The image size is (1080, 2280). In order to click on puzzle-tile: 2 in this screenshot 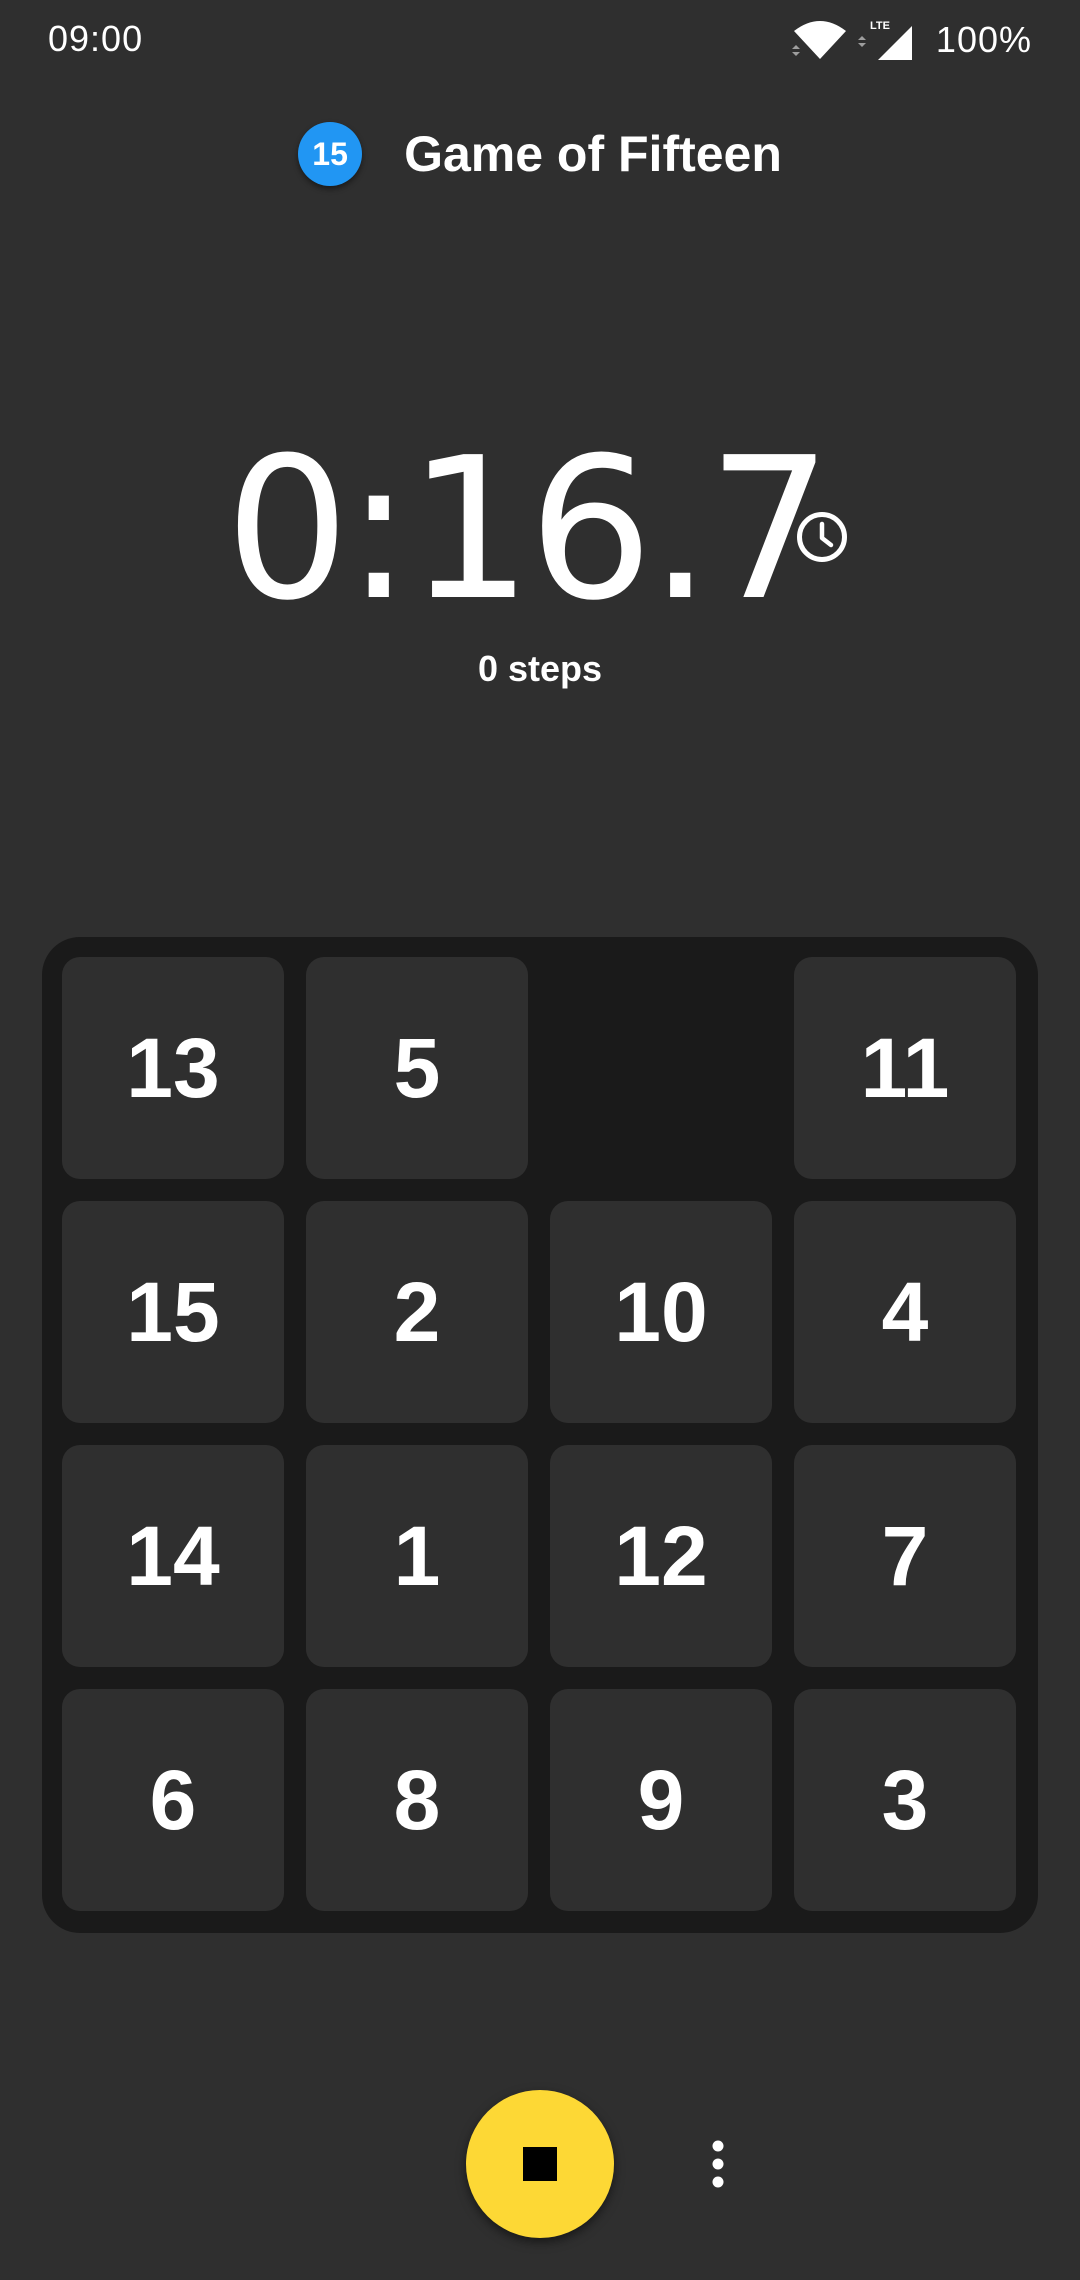, I will do `click(417, 1312)`.